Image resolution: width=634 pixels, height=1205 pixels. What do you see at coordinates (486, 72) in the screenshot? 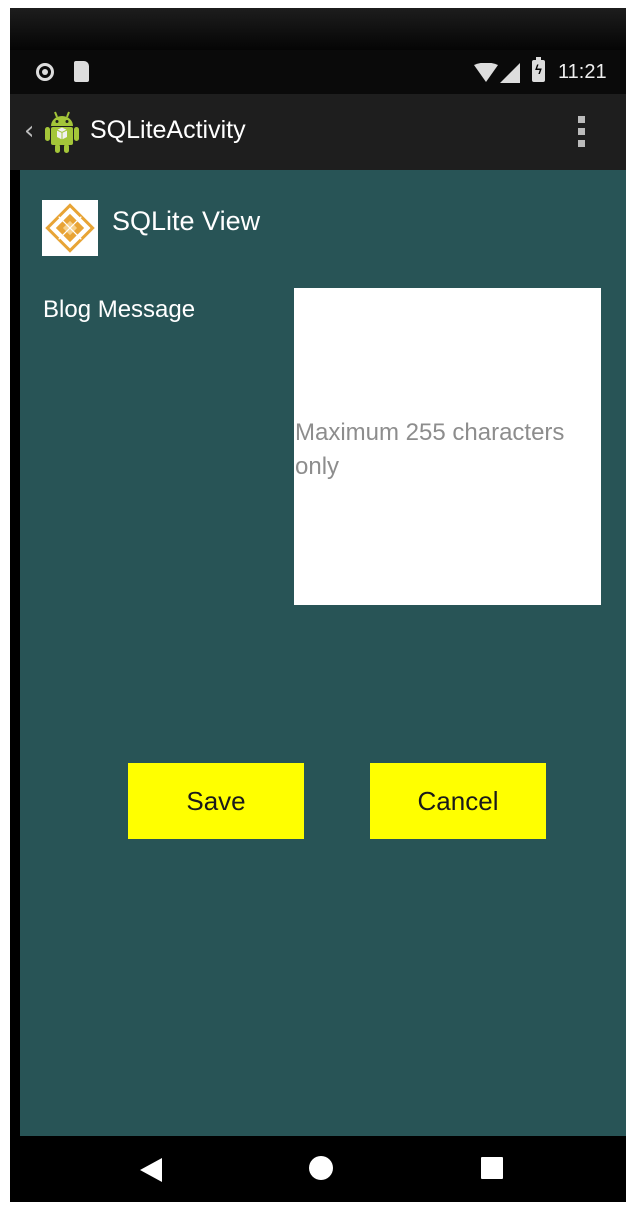
I see `wifi-icon` at bounding box center [486, 72].